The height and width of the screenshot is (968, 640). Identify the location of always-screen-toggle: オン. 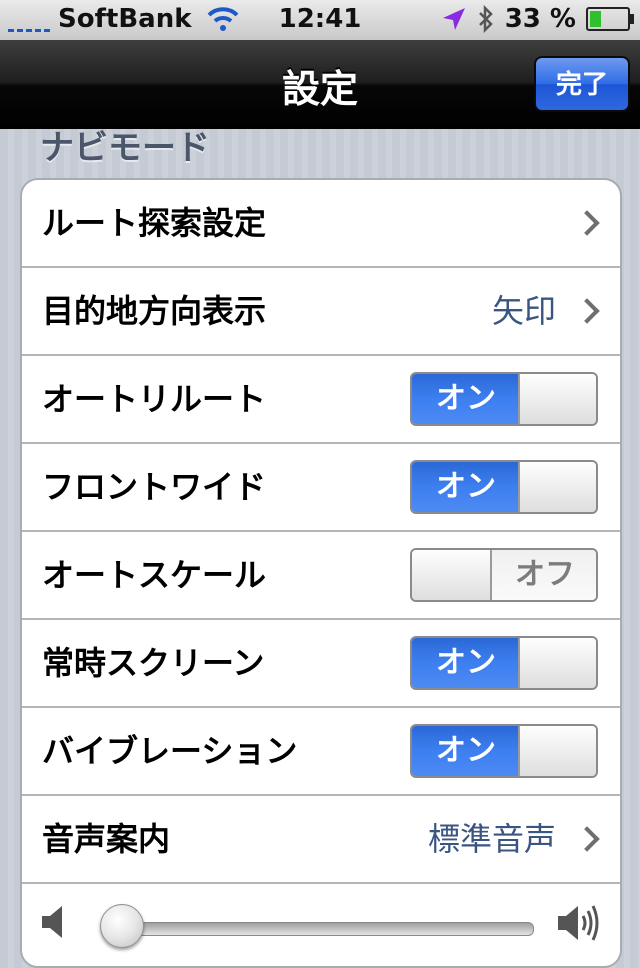
(504, 663).